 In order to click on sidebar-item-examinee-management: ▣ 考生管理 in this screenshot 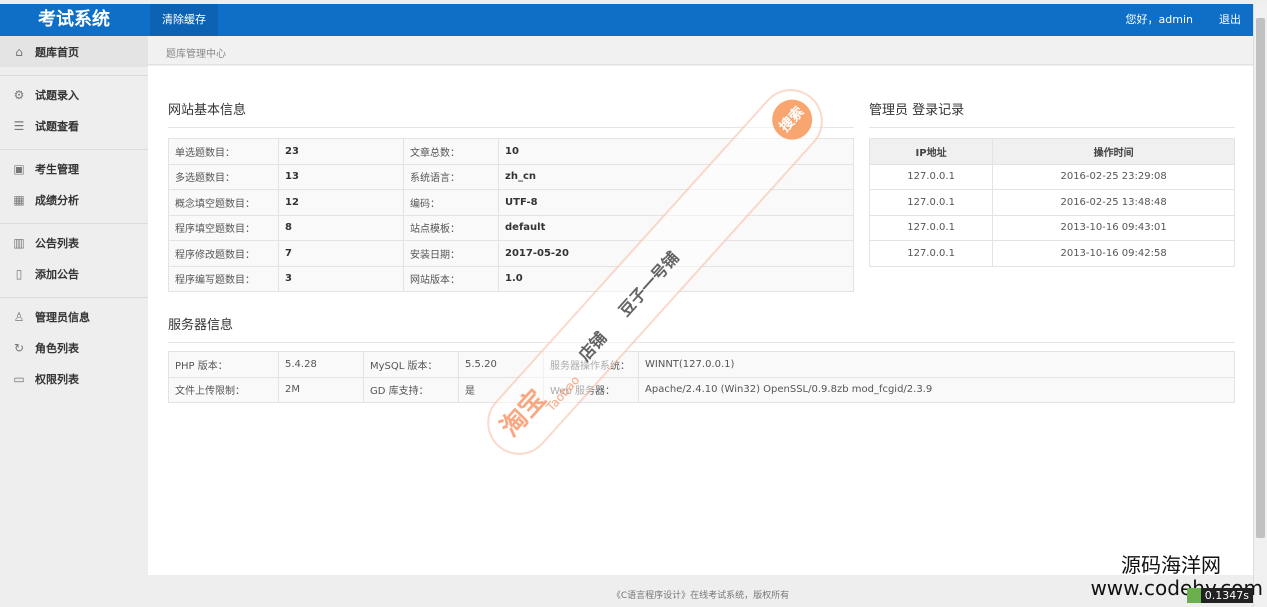, I will do `click(74, 168)`.